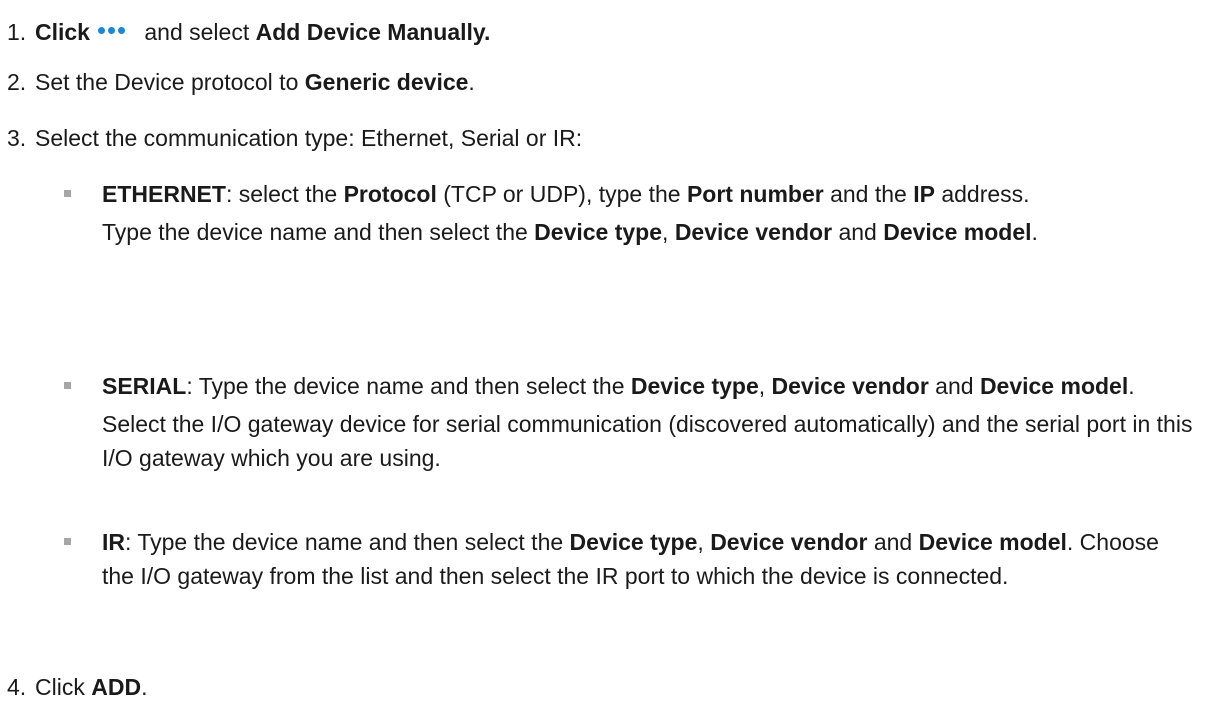 The height and width of the screenshot is (718, 1205). I want to click on bullet-title: ETHERNET, so click(164, 194).